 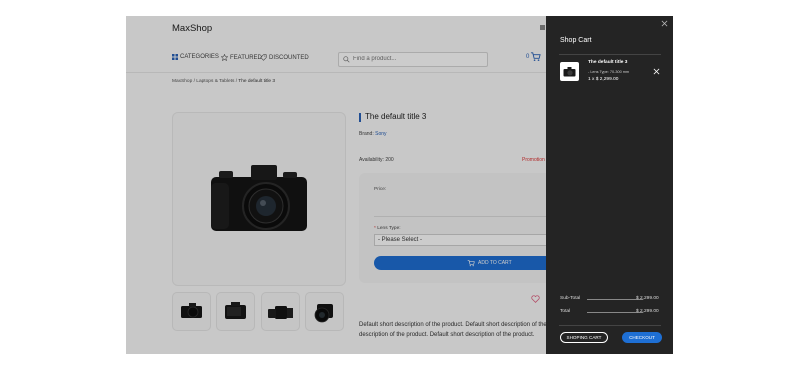 What do you see at coordinates (610, 54) in the screenshot?
I see `cart-divider` at bounding box center [610, 54].